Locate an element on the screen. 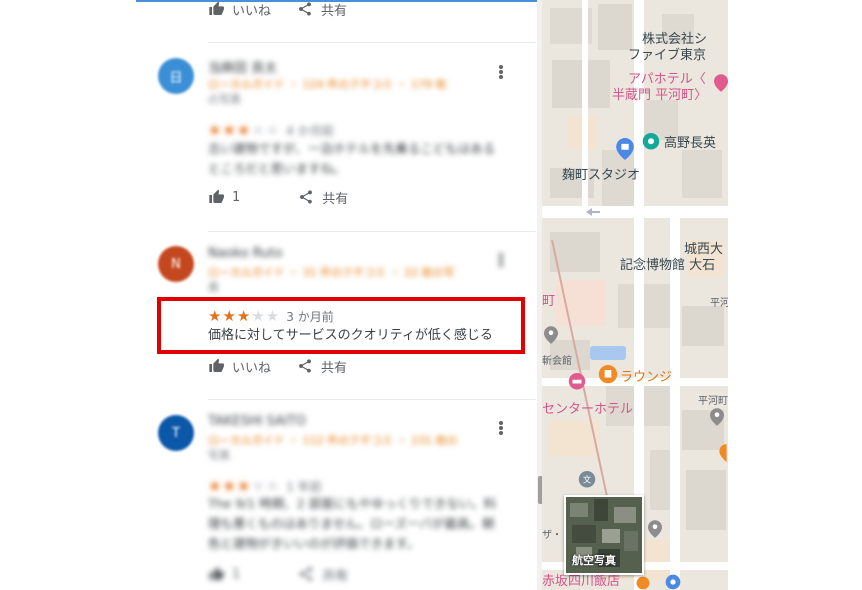 This screenshot has width=862, height=590. reviewer-meta-line: ローカルガイド ・ 124 件のクチコミ ・ 179 枚 is located at coordinates (327, 84).